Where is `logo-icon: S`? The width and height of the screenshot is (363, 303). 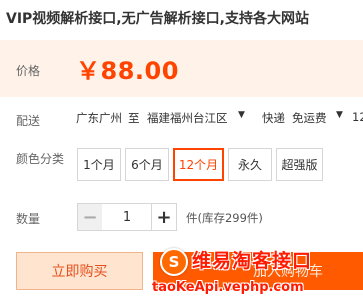
logo-icon: S is located at coordinates (174, 262).